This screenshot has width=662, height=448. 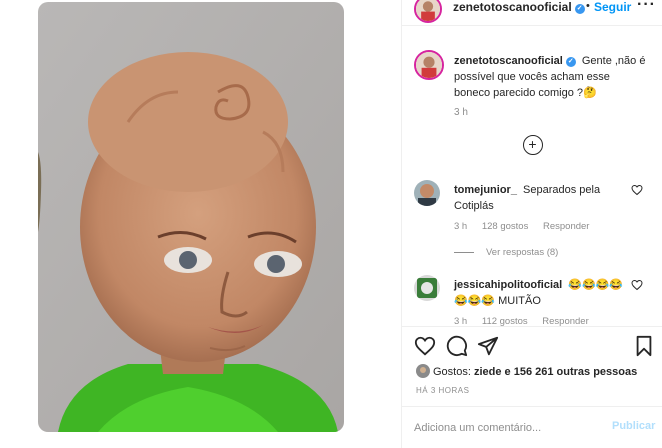 I want to click on post-comment-button: Publicar, so click(x=633, y=426).